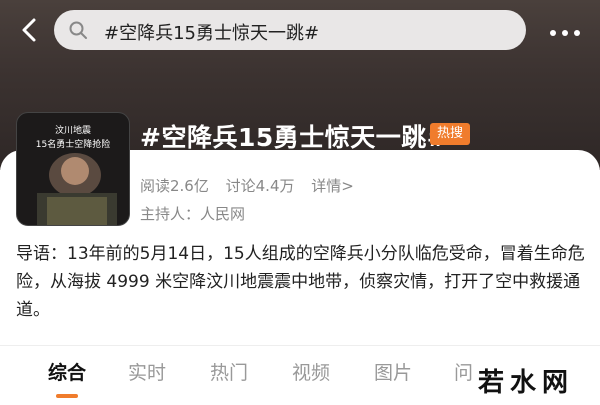  Describe the element at coordinates (77, 189) in the screenshot. I see `soldier-photo` at that location.